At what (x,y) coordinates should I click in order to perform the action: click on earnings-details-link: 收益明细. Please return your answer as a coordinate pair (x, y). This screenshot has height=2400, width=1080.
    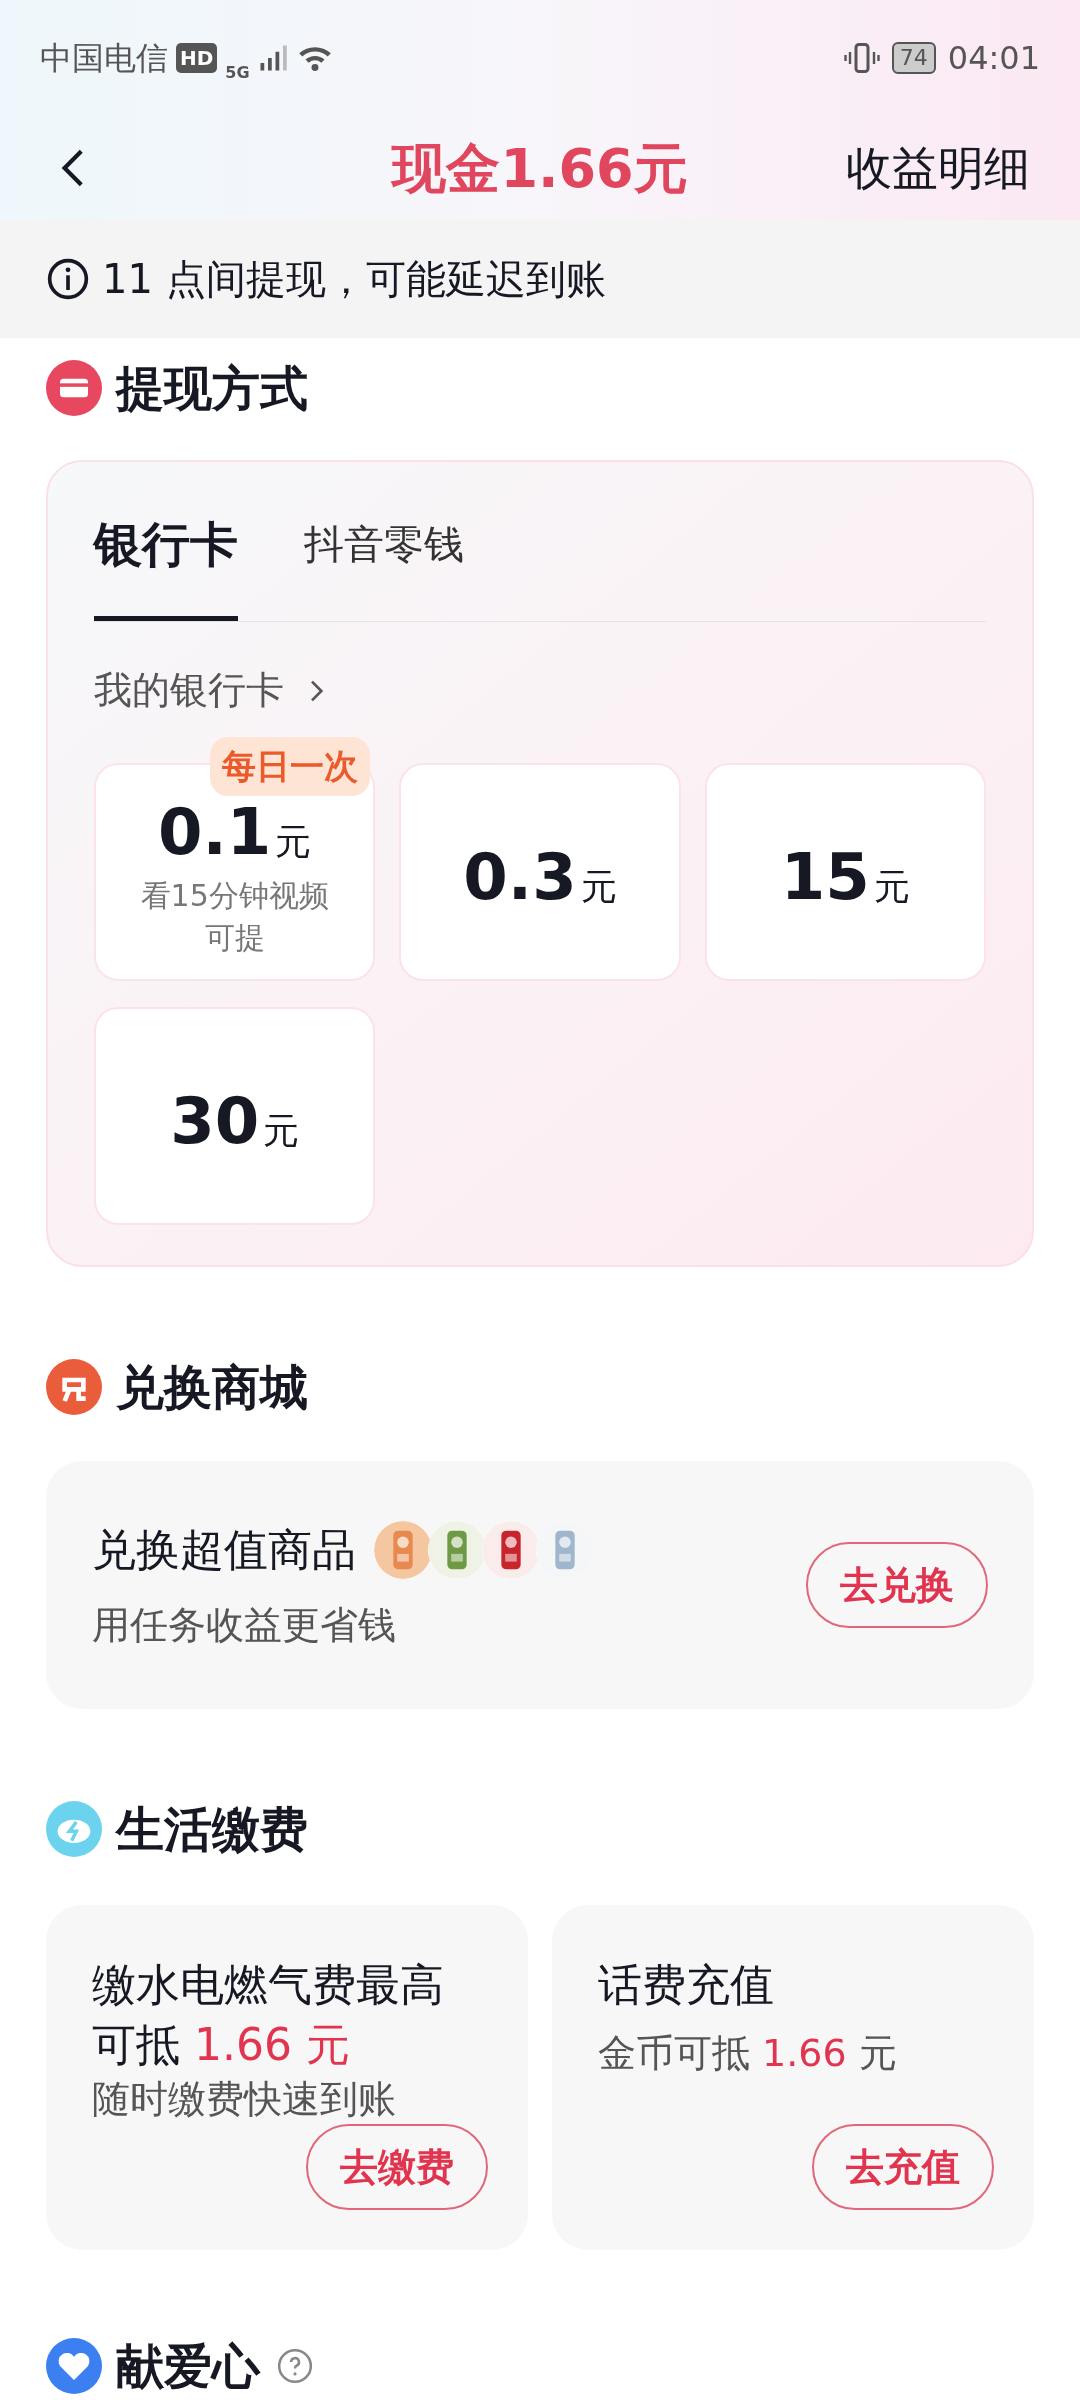
    Looking at the image, I should click on (938, 168).